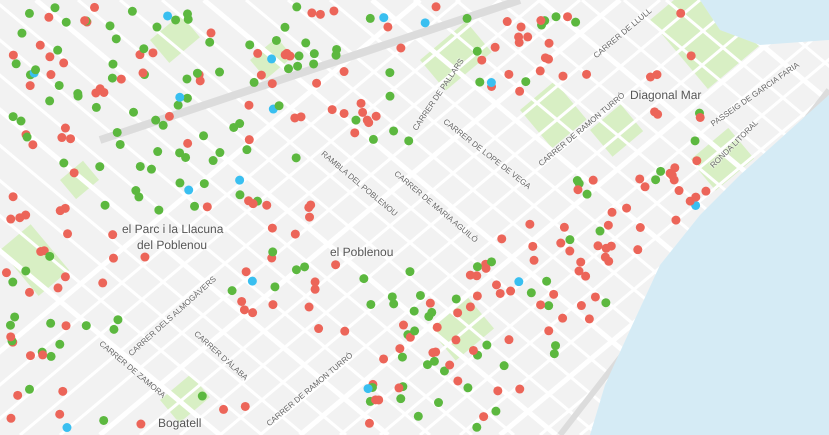  What do you see at coordinates (362, 252) in the screenshot?
I see `place-label: el Poblenou` at bounding box center [362, 252].